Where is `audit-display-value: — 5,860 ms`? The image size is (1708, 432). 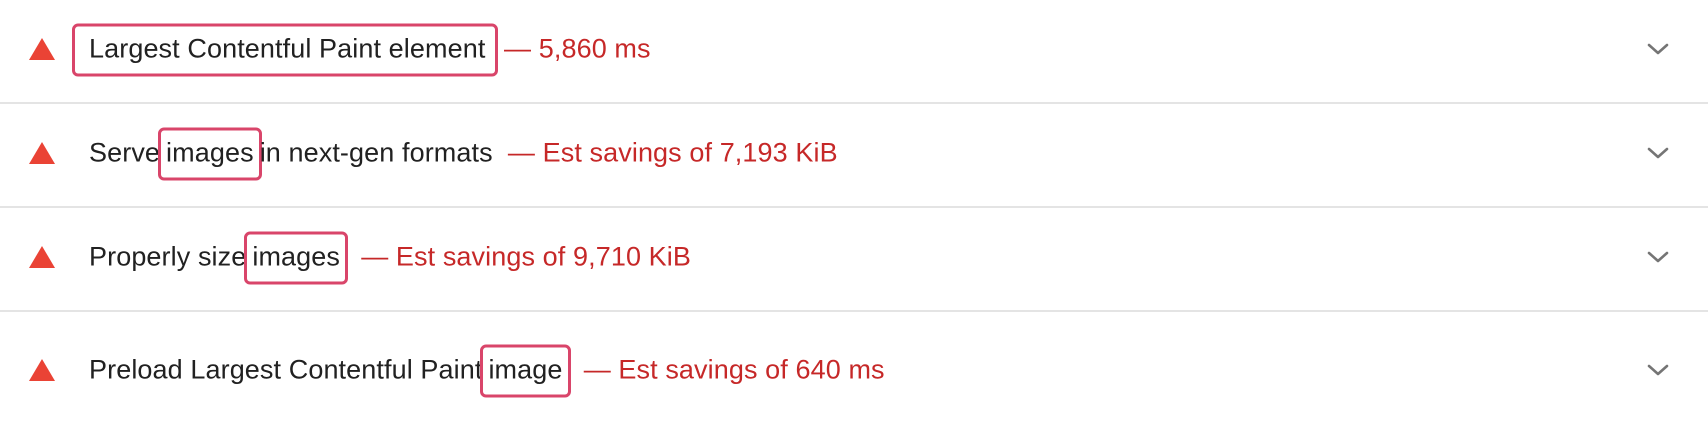 audit-display-value: — 5,860 ms is located at coordinates (573, 48).